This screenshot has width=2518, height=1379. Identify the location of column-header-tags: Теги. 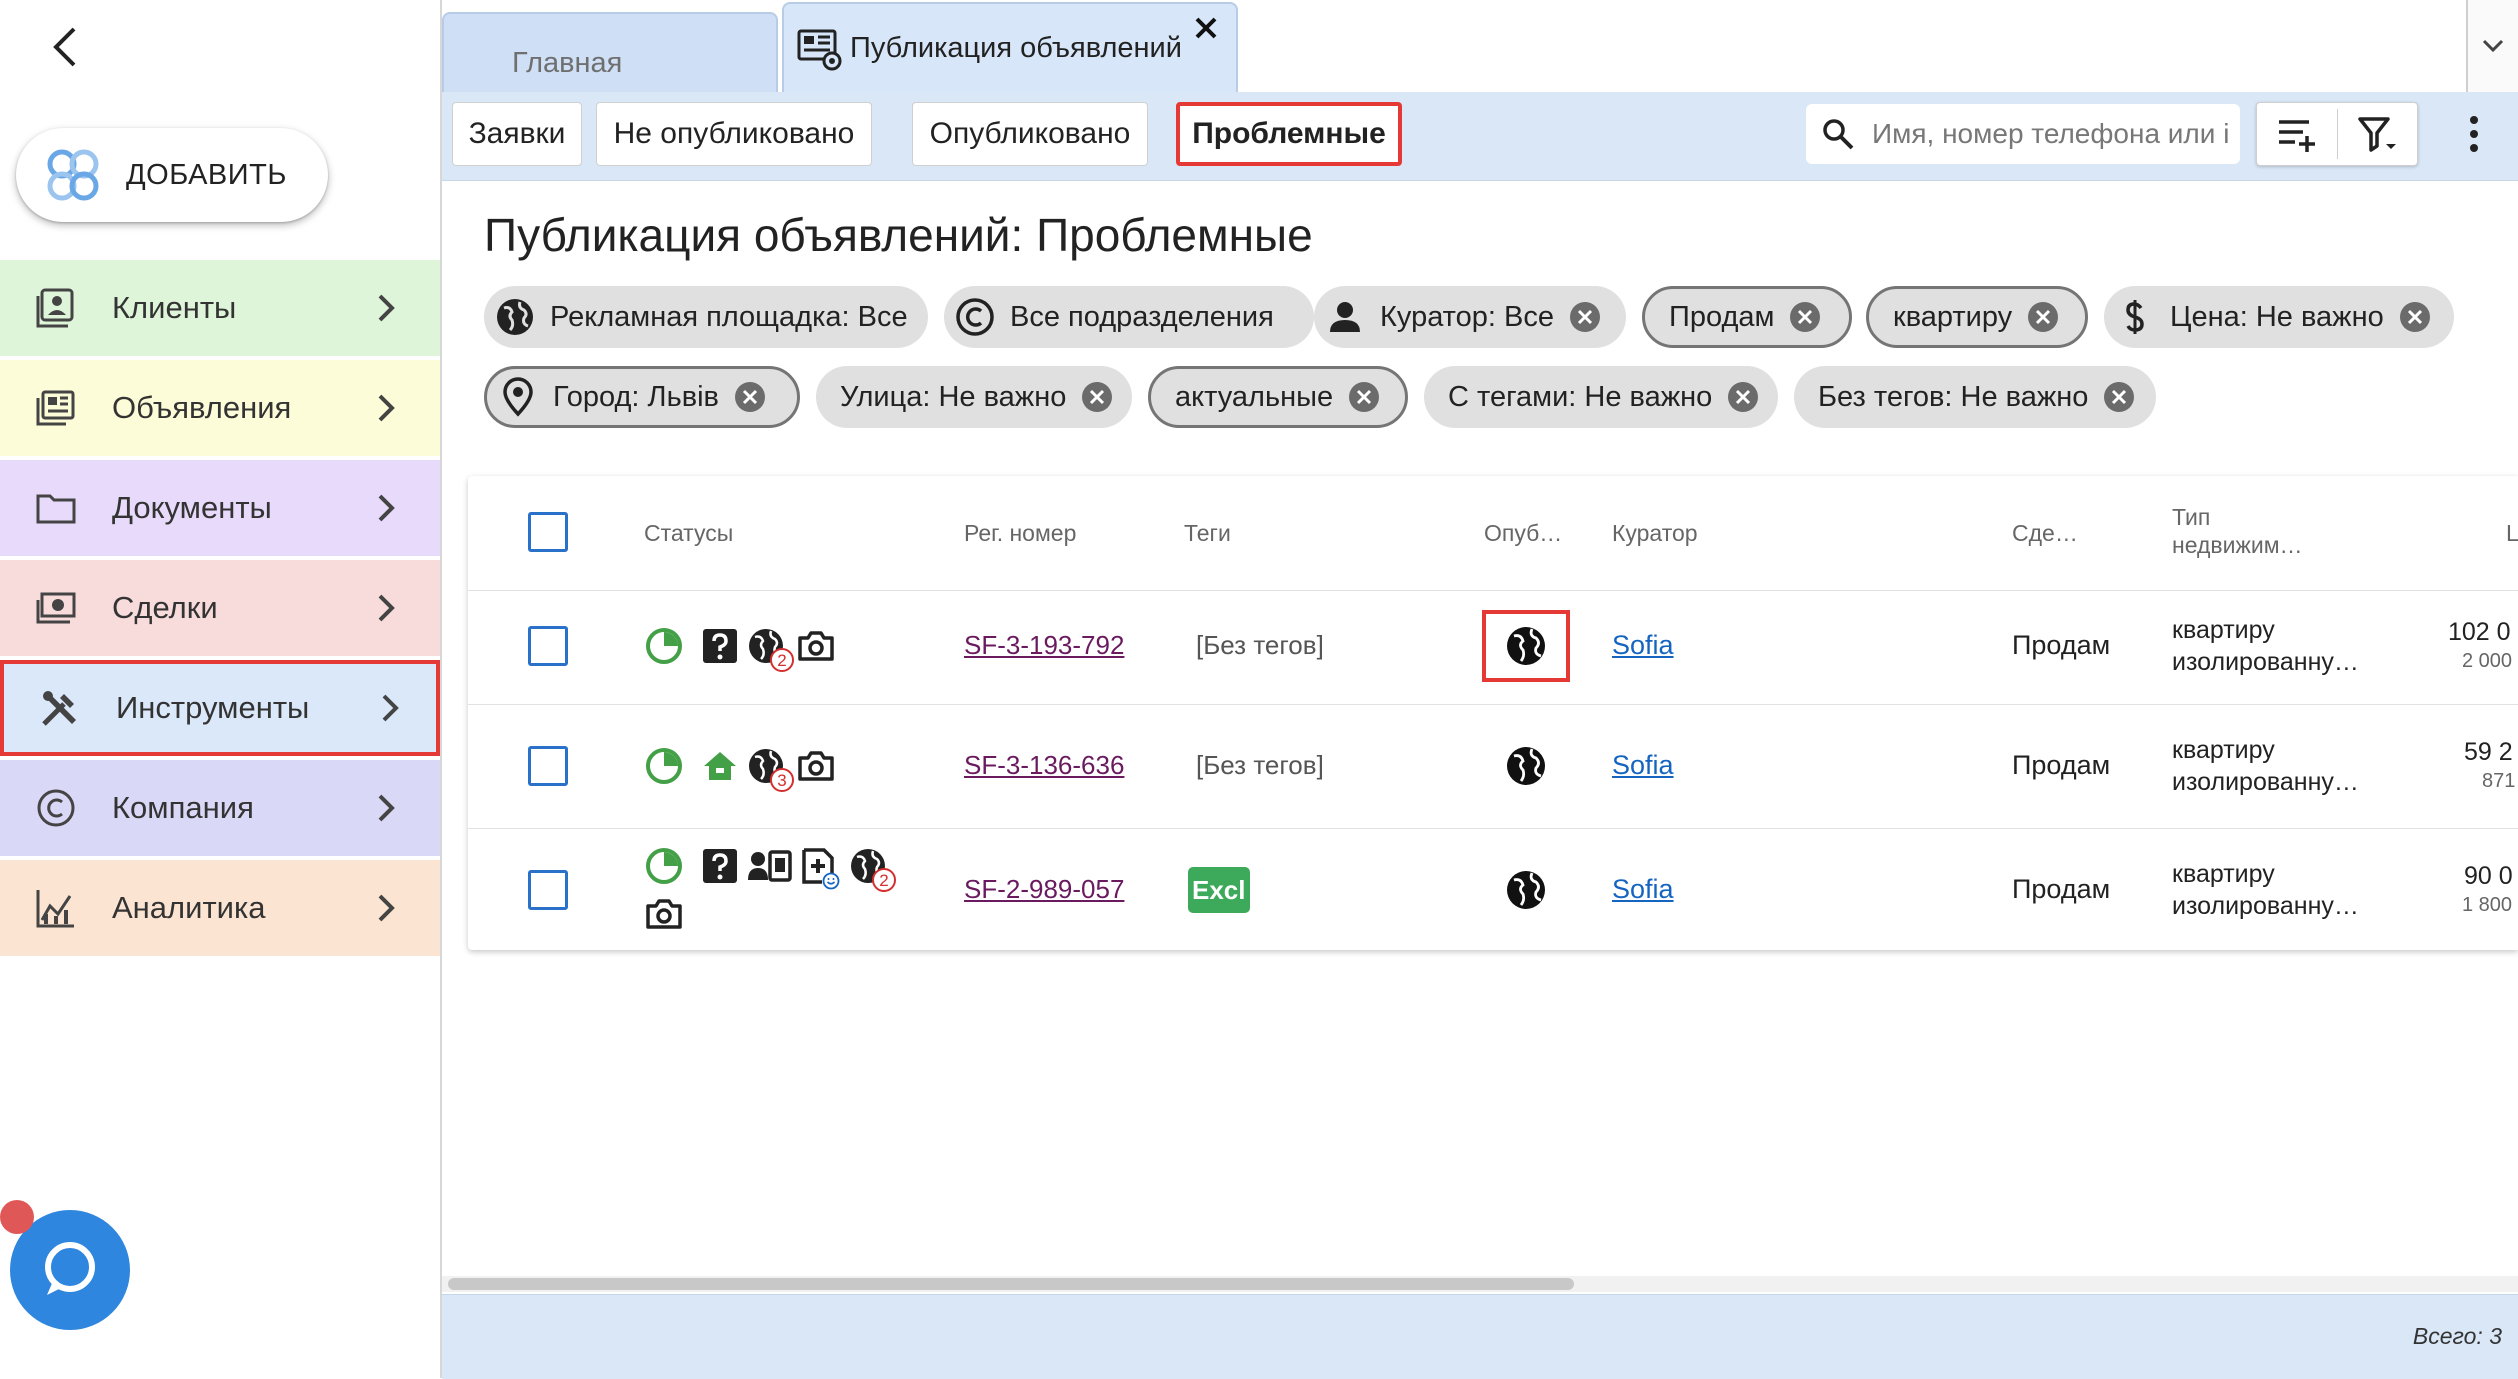
(1207, 533).